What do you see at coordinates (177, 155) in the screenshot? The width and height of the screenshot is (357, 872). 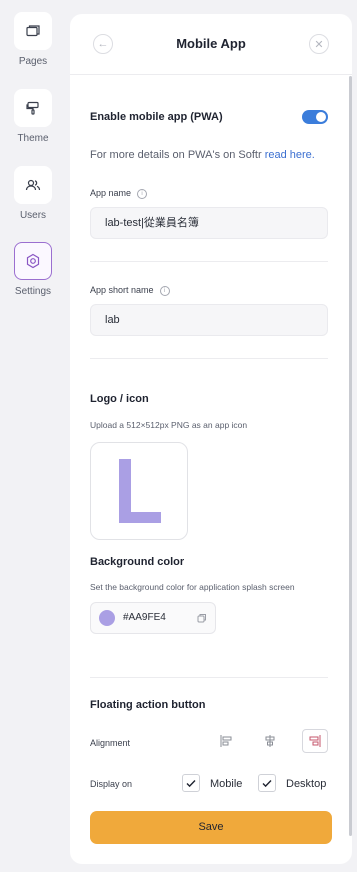 I see `pwa-details-text: For more details on PWA's on Softr` at bounding box center [177, 155].